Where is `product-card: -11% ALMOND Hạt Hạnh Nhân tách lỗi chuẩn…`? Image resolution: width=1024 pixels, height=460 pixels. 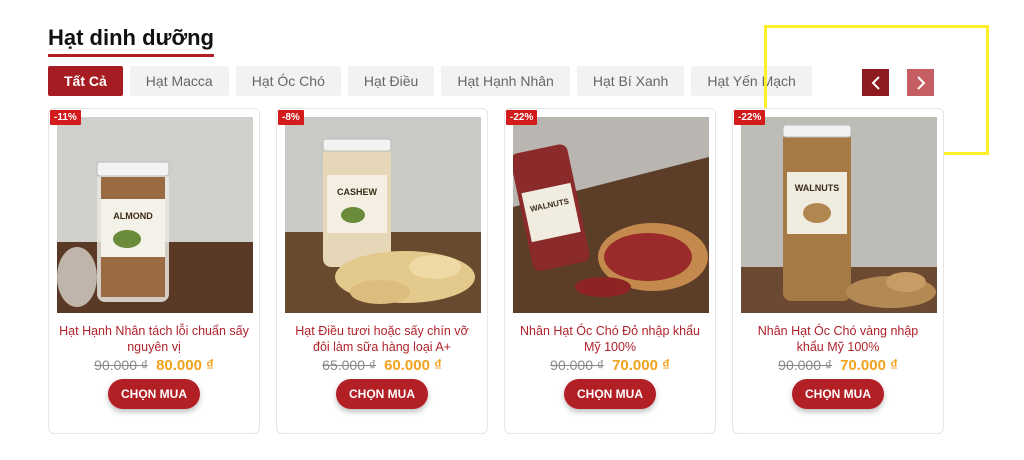
product-card: -11% ALMOND Hạt Hạnh Nhân tách lỗi chuẩn… is located at coordinates (154, 271).